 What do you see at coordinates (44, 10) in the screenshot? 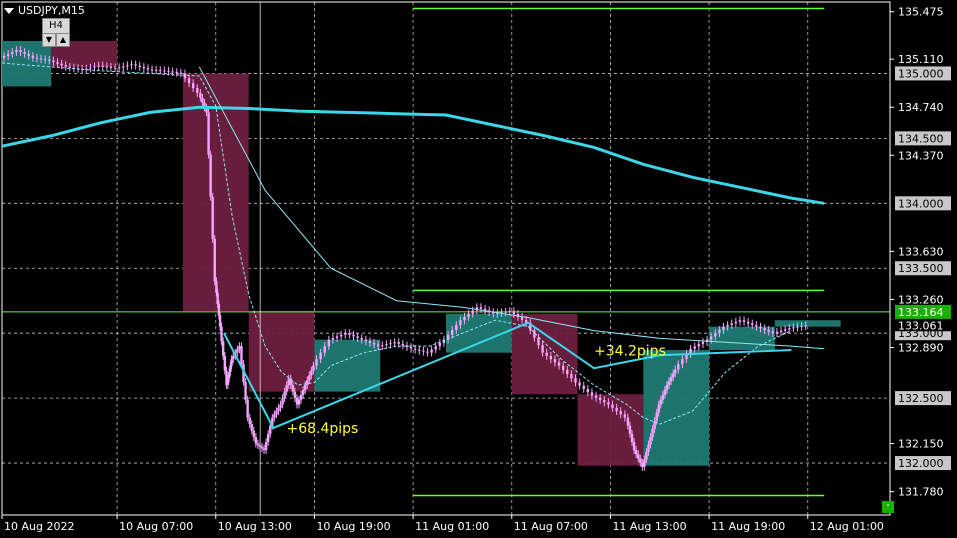
I see `symbol-header: USDJPY,M15` at bounding box center [44, 10].